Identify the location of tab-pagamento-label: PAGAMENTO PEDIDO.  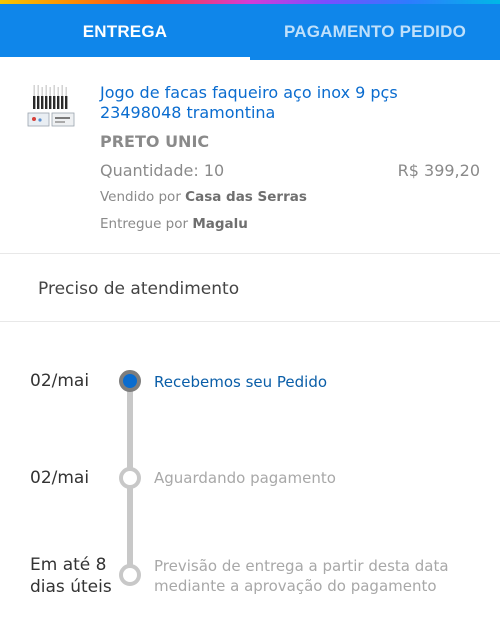
(375, 31).